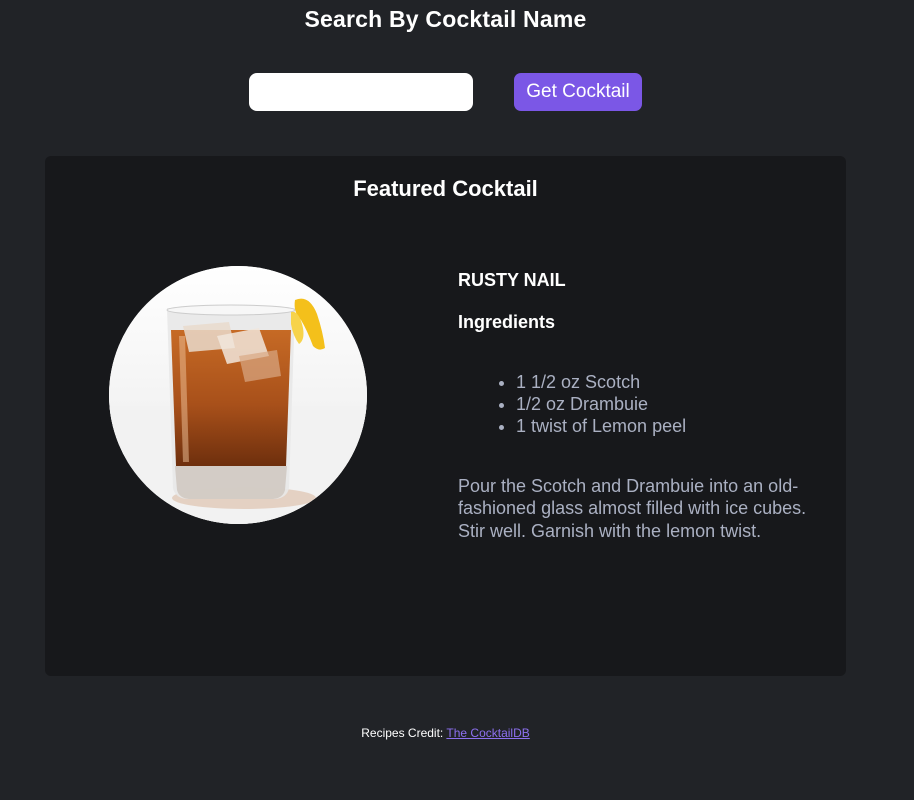  What do you see at coordinates (672, 382) in the screenshot?
I see `ingredient-item: 1 1/2 oz Scotch` at bounding box center [672, 382].